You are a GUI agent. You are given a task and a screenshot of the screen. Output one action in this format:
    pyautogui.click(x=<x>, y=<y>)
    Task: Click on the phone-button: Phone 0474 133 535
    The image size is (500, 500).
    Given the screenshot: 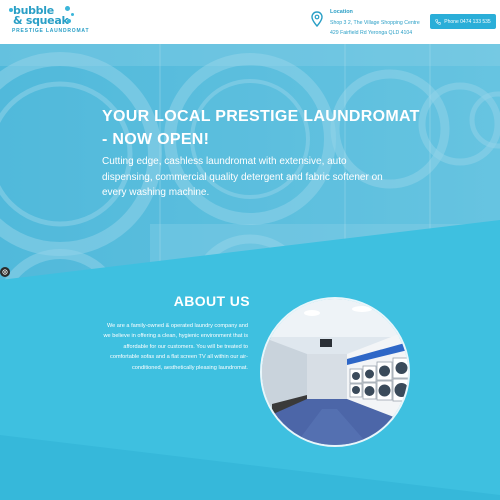 What is the action you would take?
    pyautogui.click(x=463, y=21)
    